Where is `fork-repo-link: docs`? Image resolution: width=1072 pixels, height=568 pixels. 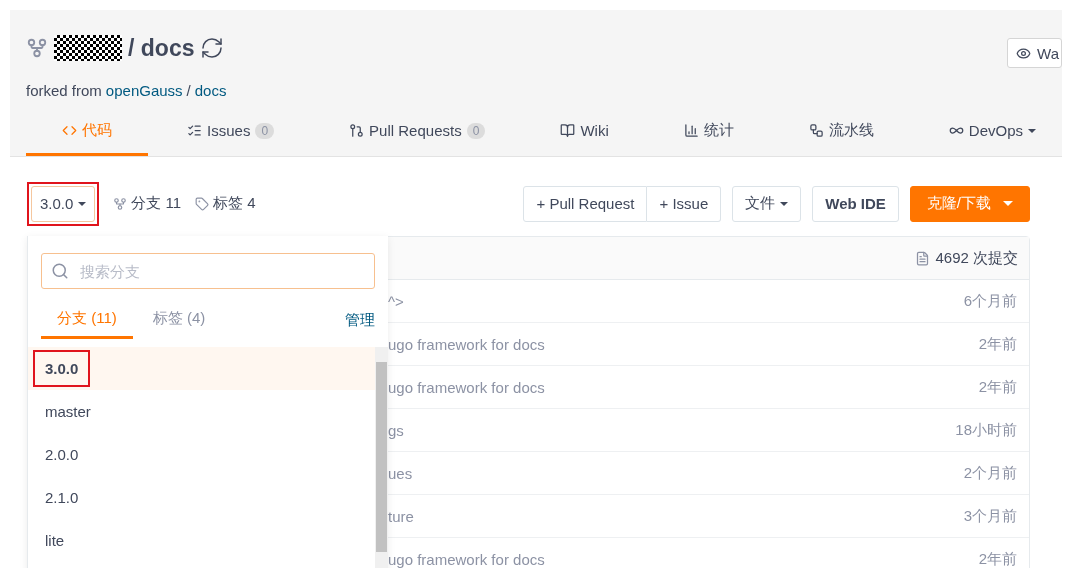 fork-repo-link: docs is located at coordinates (210, 90).